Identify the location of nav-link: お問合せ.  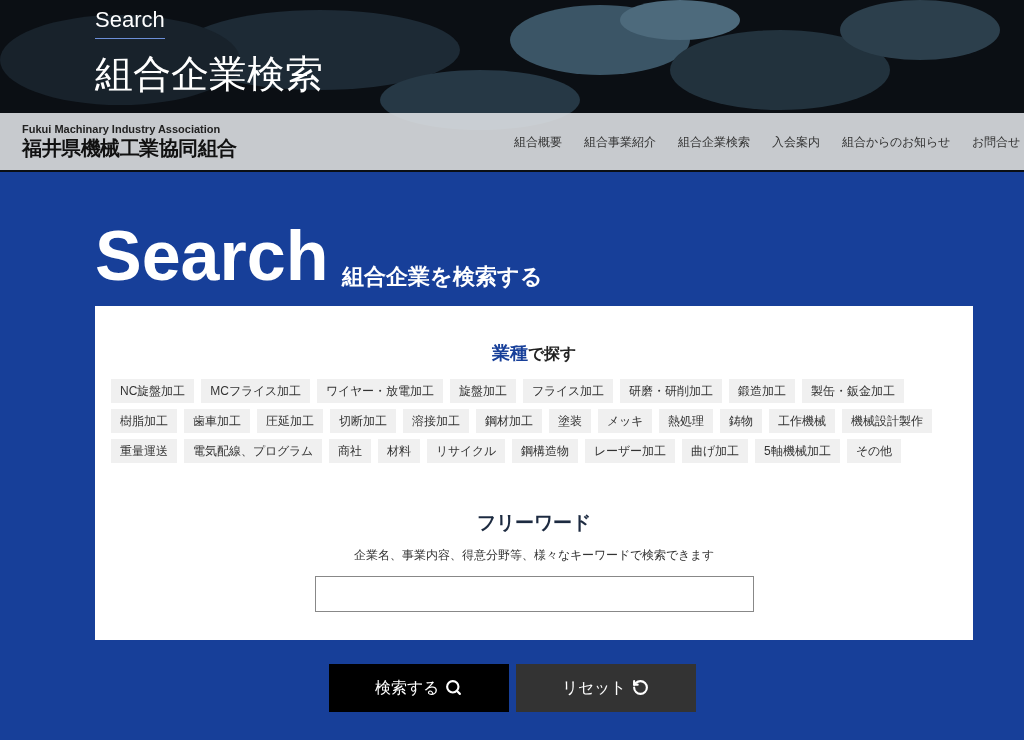
(996, 141).